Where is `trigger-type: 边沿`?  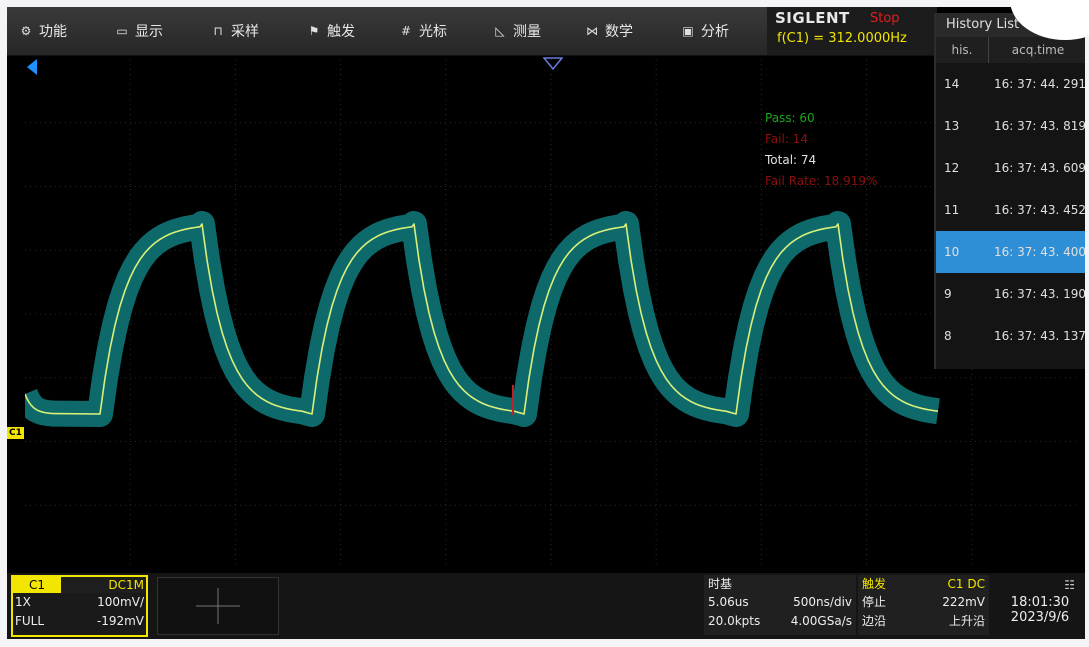 trigger-type: 边沿 is located at coordinates (874, 621).